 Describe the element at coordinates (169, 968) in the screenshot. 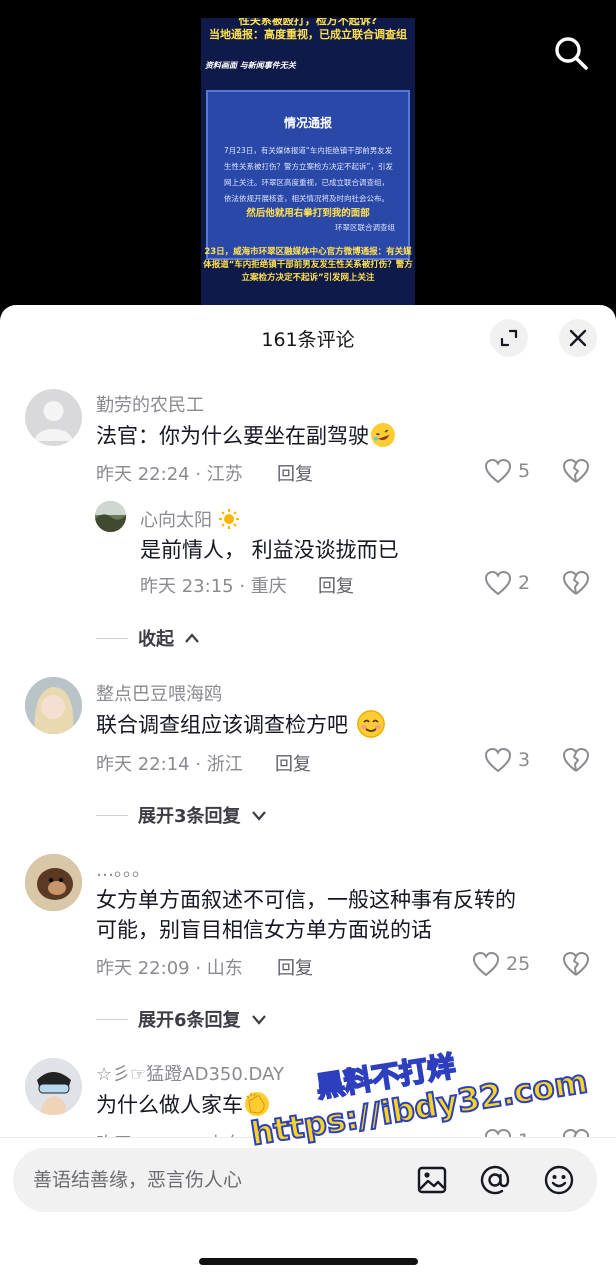

I see `comment-meta: 昨天 22:09 · 山东` at that location.